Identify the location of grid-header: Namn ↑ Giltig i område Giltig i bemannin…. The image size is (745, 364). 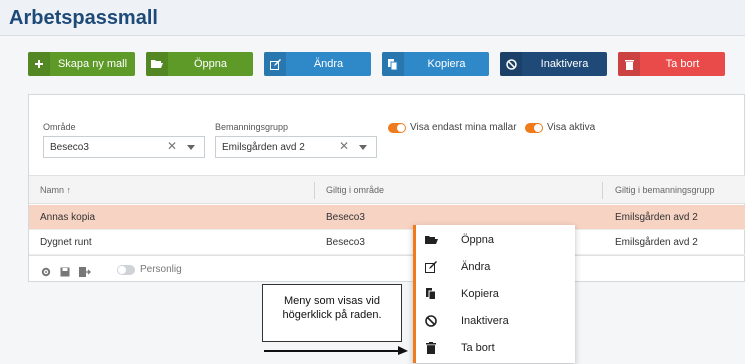
(387, 189).